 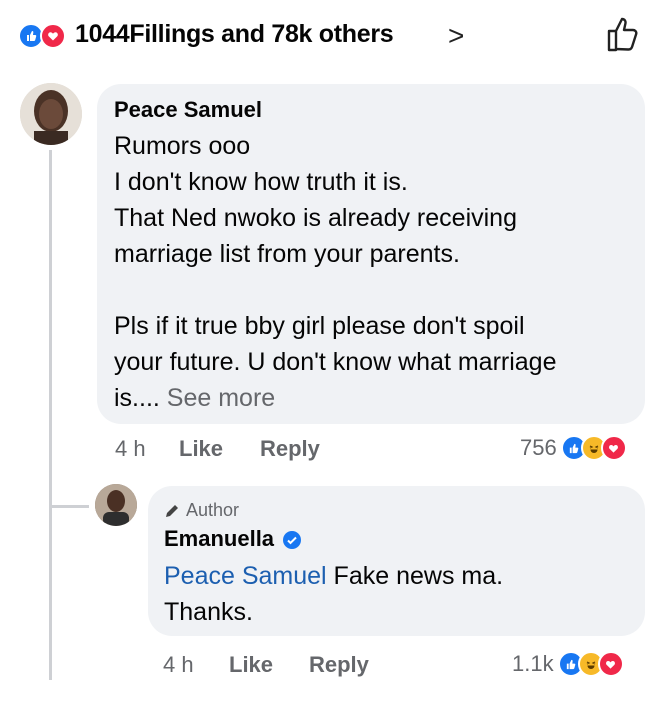 What do you see at coordinates (415, 576) in the screenshot?
I see `reply-text: Fake news ma.` at bounding box center [415, 576].